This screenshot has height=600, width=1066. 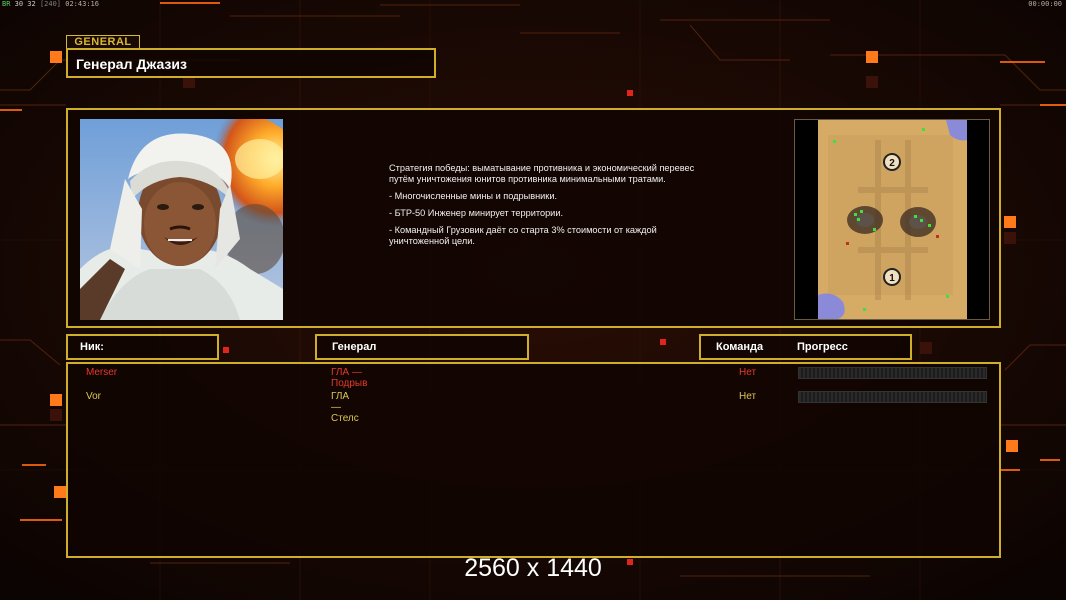 What do you see at coordinates (740, 347) in the screenshot?
I see `column-team-label: Команда` at bounding box center [740, 347].